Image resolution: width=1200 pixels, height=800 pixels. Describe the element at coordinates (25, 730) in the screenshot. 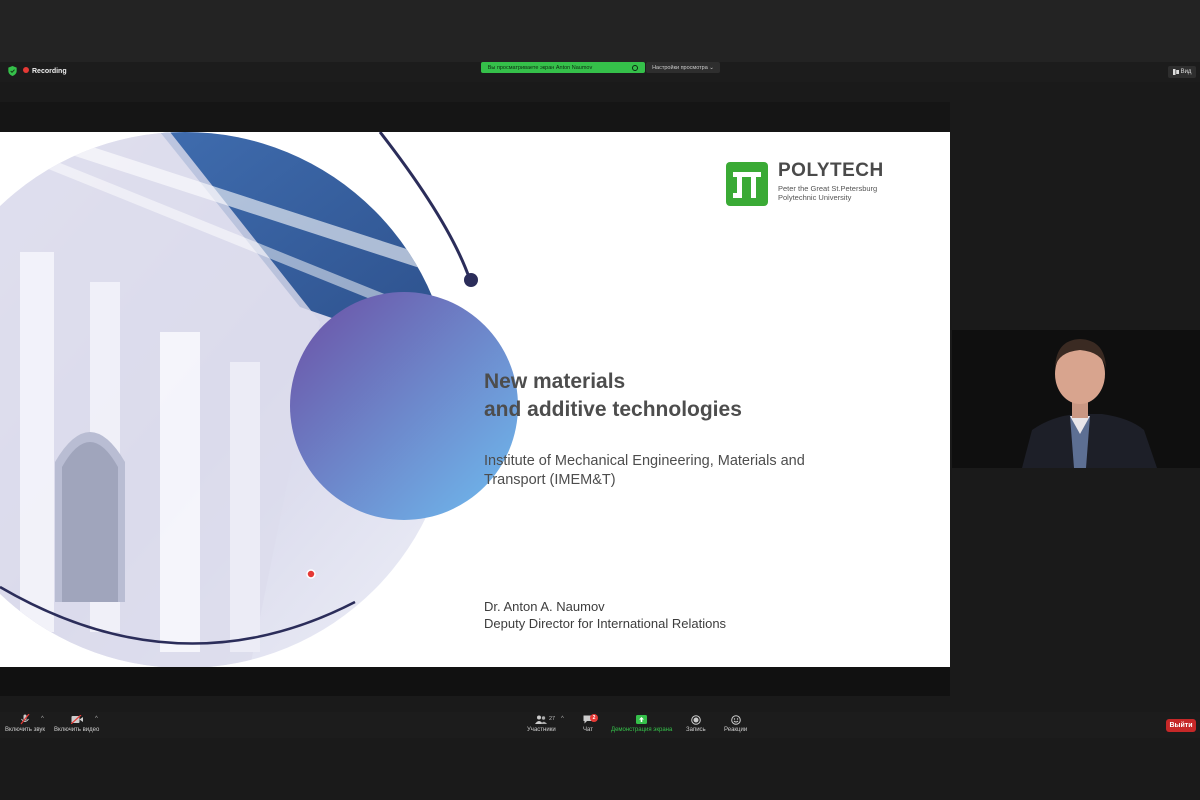

I see `unmute-label: Включить звук` at that location.